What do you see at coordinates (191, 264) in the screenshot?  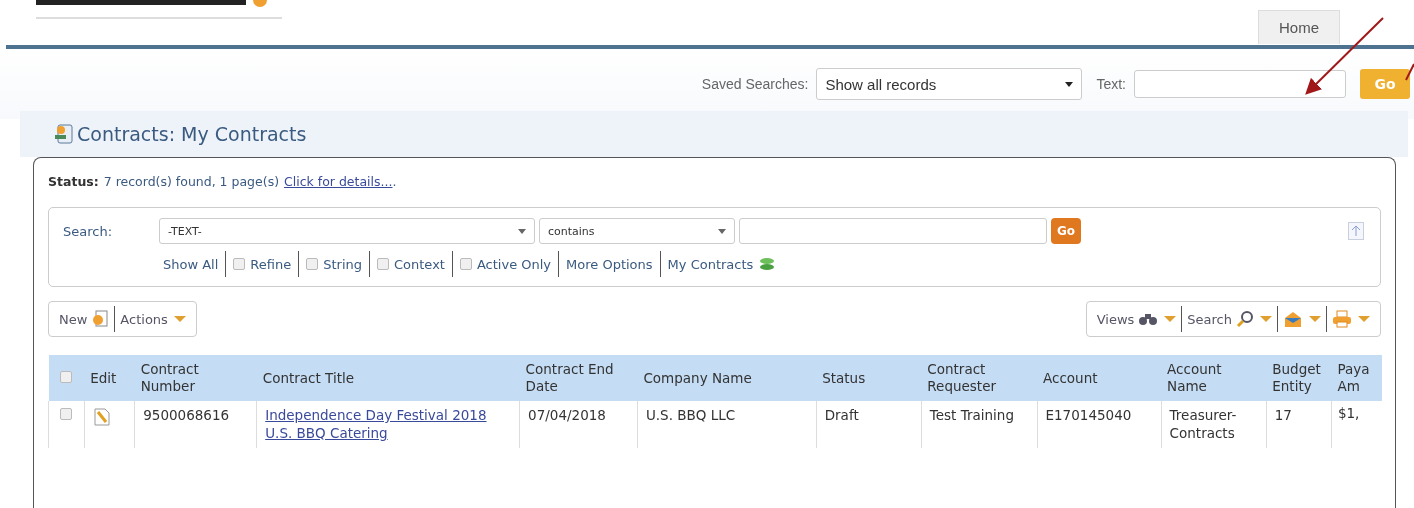 I see `option-link: Show All` at bounding box center [191, 264].